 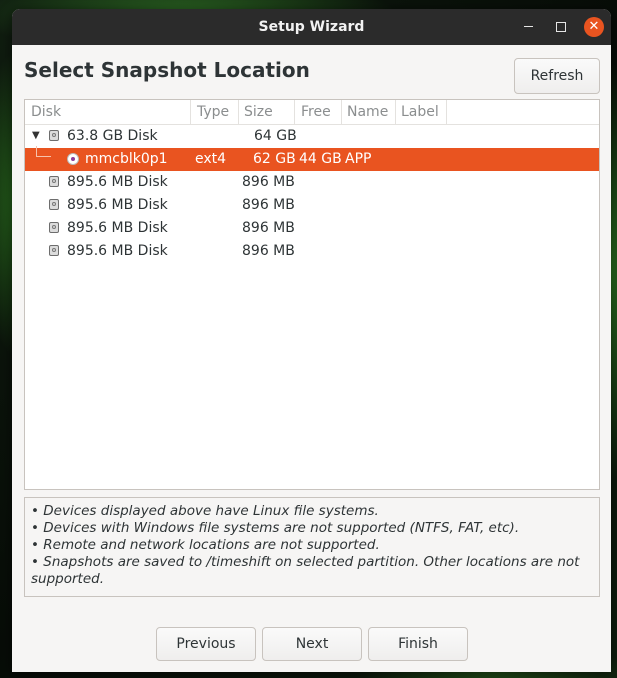 What do you see at coordinates (213, 112) in the screenshot?
I see `column-header-type: Type` at bounding box center [213, 112].